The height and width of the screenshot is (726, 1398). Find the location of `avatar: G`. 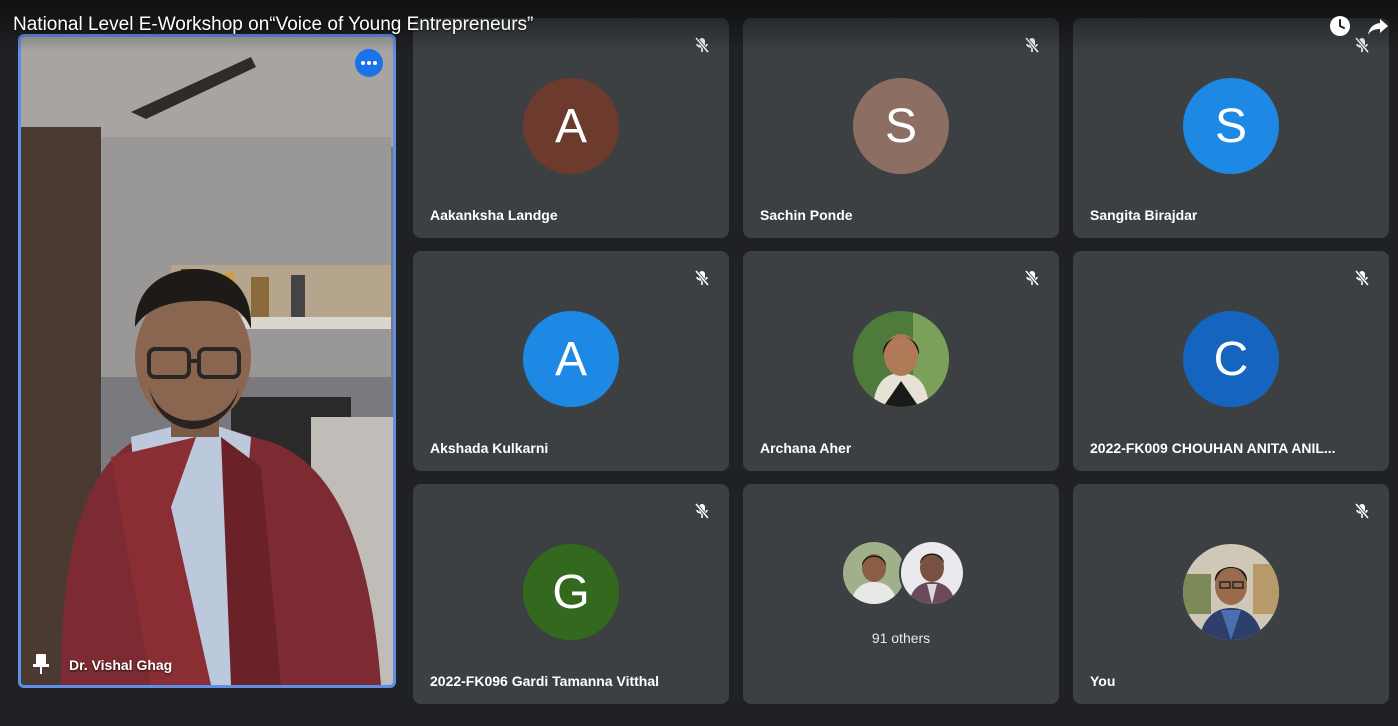

avatar: G is located at coordinates (571, 592).